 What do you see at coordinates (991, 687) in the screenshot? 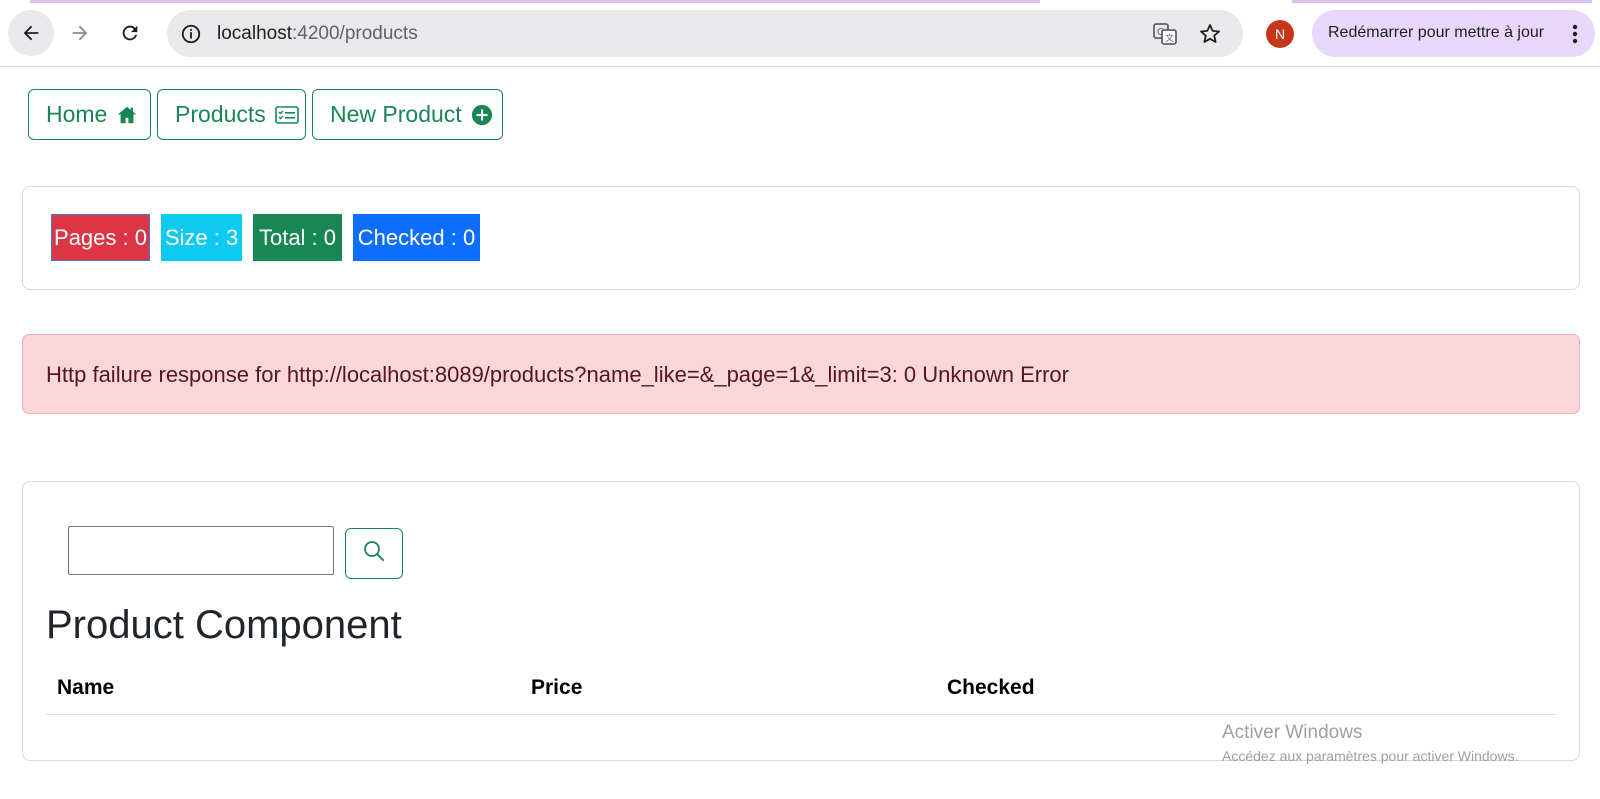
I see `column-header-checked: Checked` at bounding box center [991, 687].